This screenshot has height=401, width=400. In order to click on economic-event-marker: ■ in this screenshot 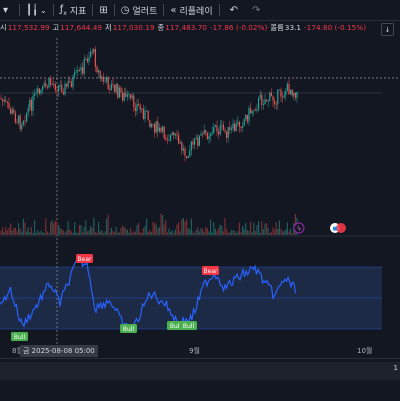, I will do `click(338, 228)`.